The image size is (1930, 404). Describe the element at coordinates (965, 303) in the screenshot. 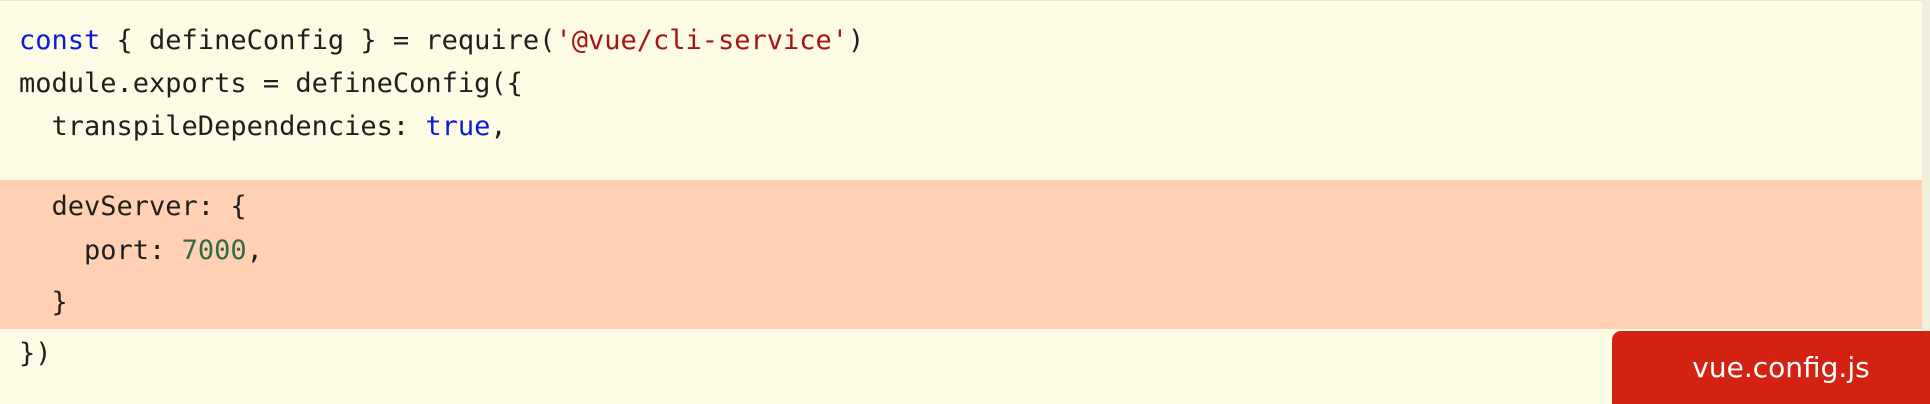

I see `code-line-6: }` at that location.